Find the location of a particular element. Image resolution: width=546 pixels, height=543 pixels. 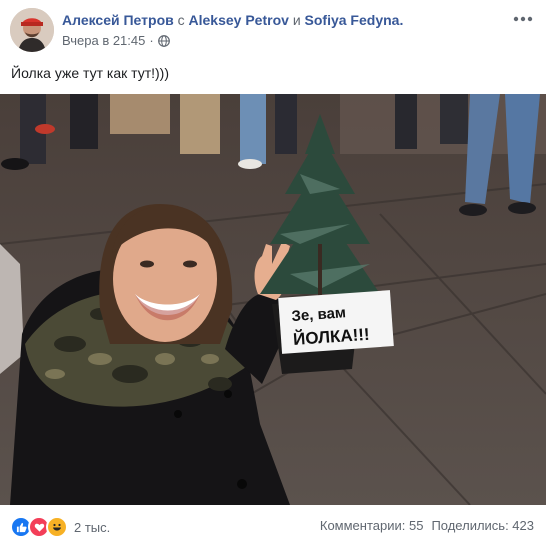

haha-icon is located at coordinates (57, 527).